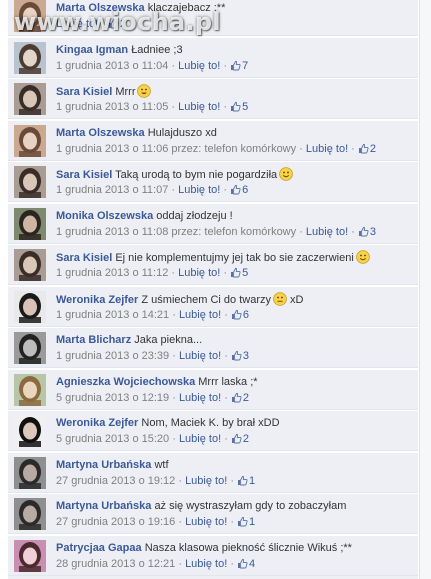 The height and width of the screenshot is (579, 431). I want to click on comment-author-link: Marta Blicharz, so click(93, 340).